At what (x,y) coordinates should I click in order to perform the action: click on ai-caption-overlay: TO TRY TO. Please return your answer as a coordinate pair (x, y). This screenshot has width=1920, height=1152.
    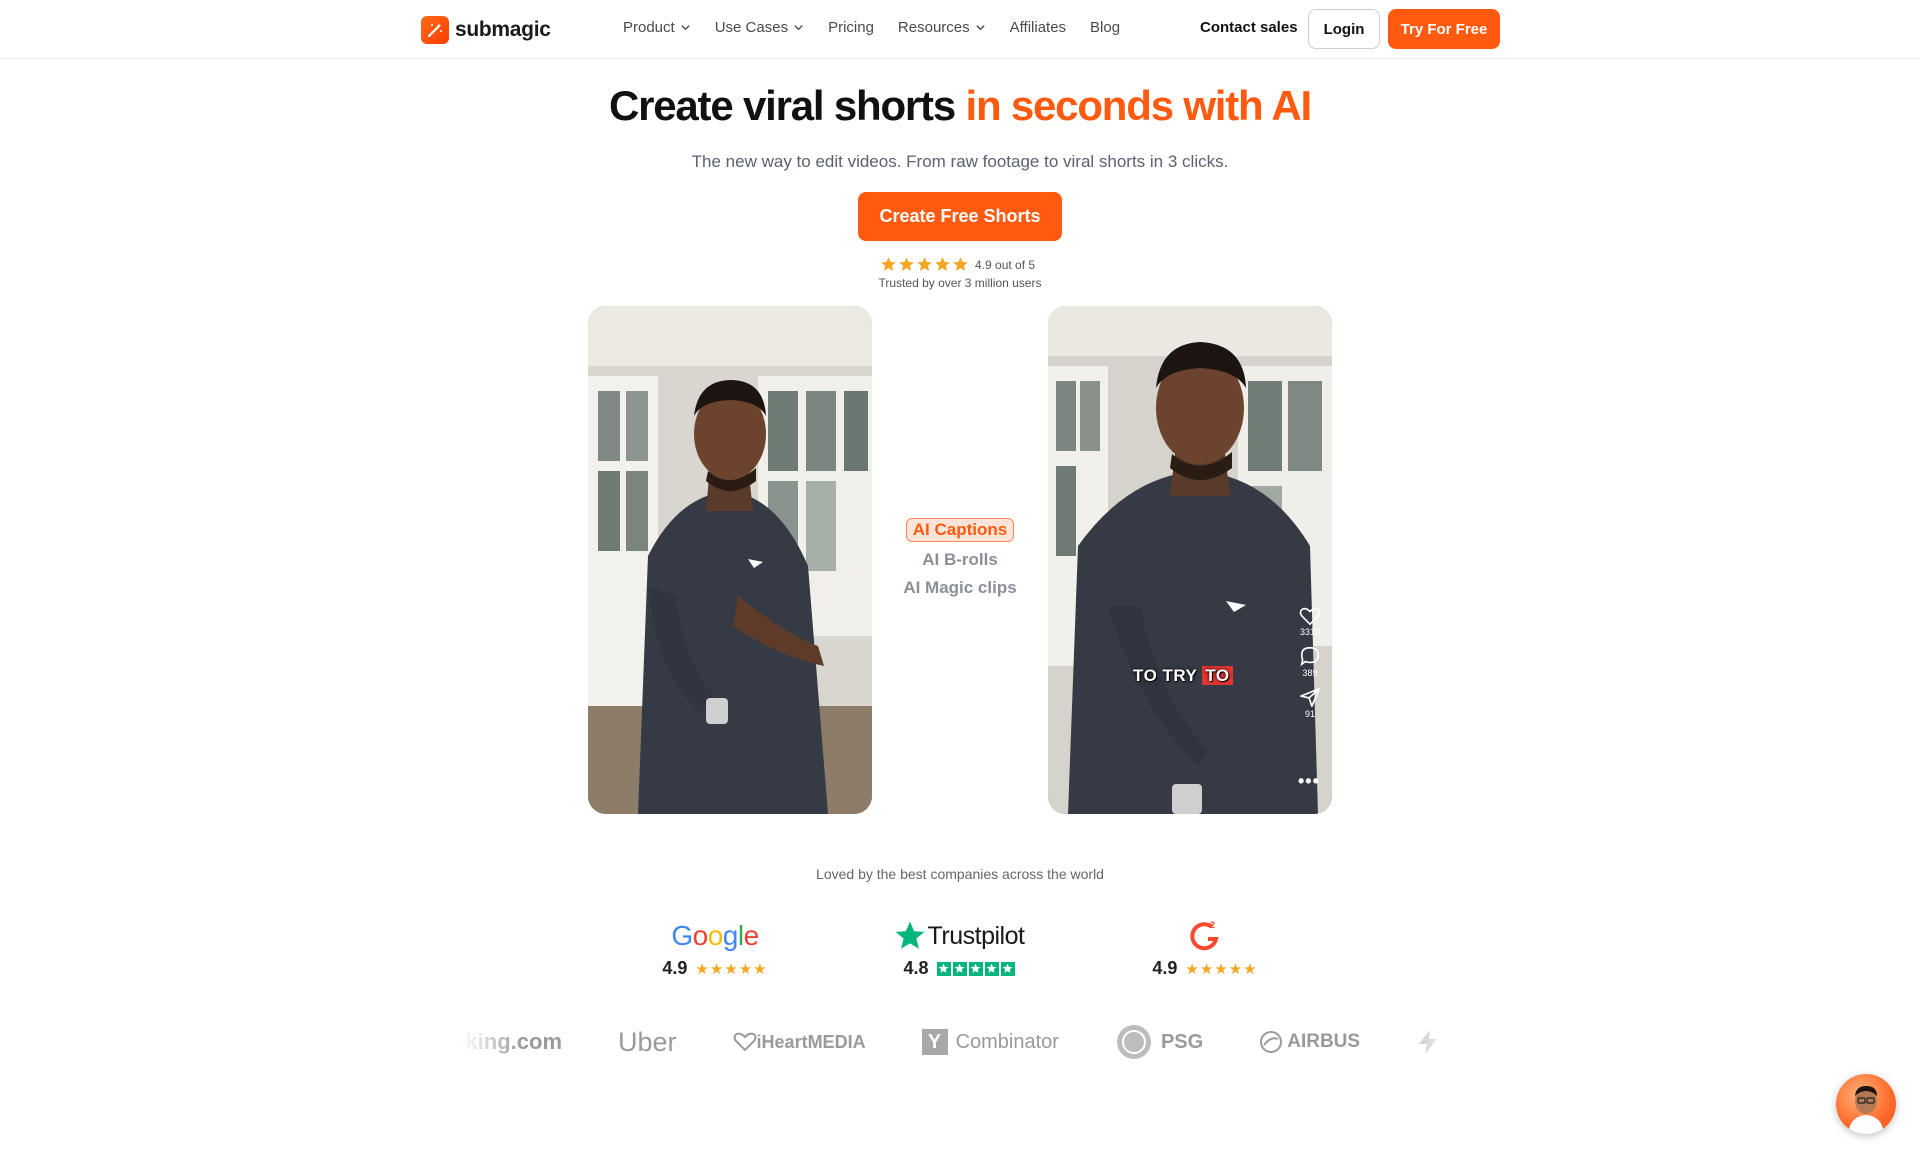
    Looking at the image, I should click on (1183, 676).